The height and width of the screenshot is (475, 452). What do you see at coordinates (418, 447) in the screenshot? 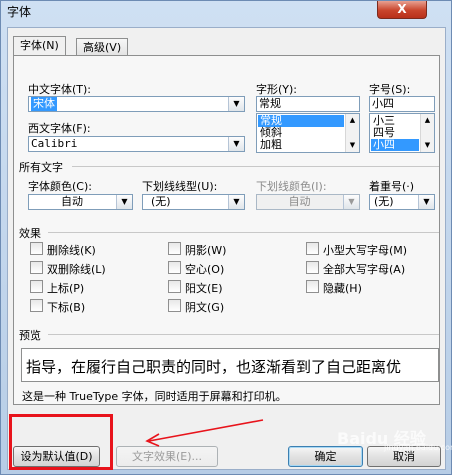
I see `watermark-url: jingyan.baidu.com` at bounding box center [418, 447].